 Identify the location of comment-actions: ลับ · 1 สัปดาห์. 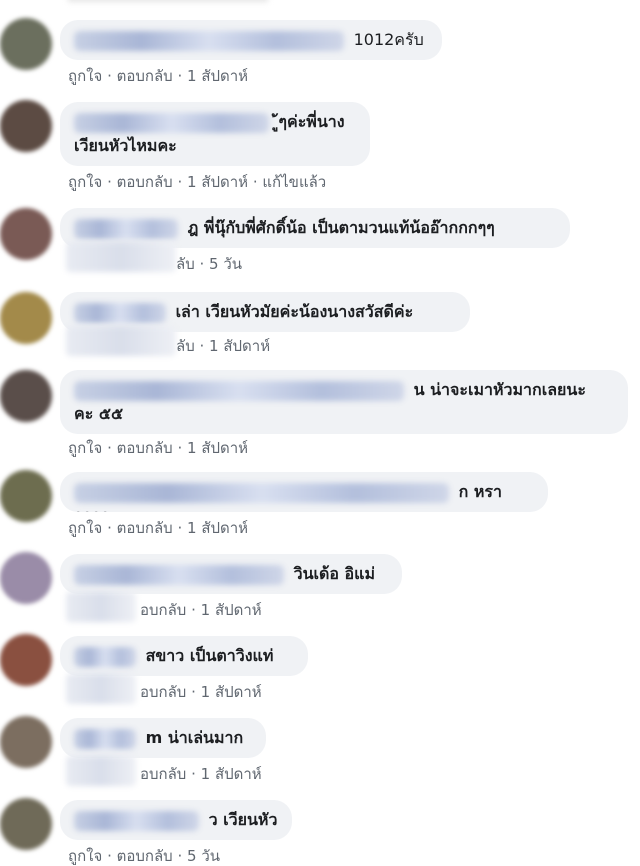
(223, 346).